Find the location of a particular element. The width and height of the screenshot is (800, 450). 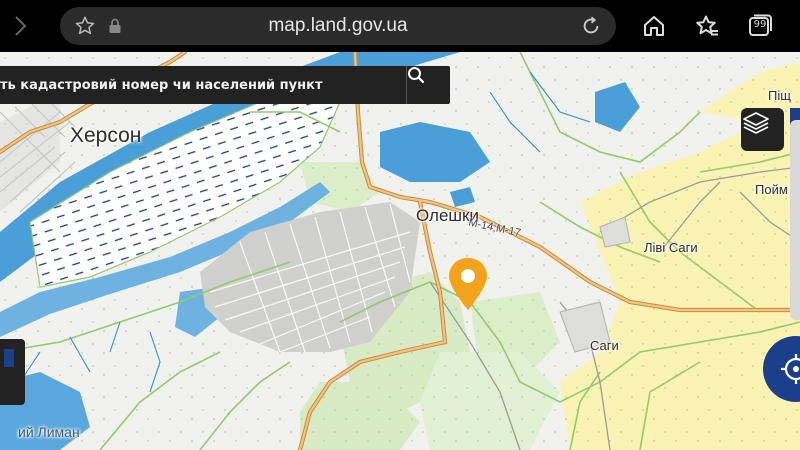

browser-toolbar: map.land.gov.ua 99 is located at coordinates (400, 26).